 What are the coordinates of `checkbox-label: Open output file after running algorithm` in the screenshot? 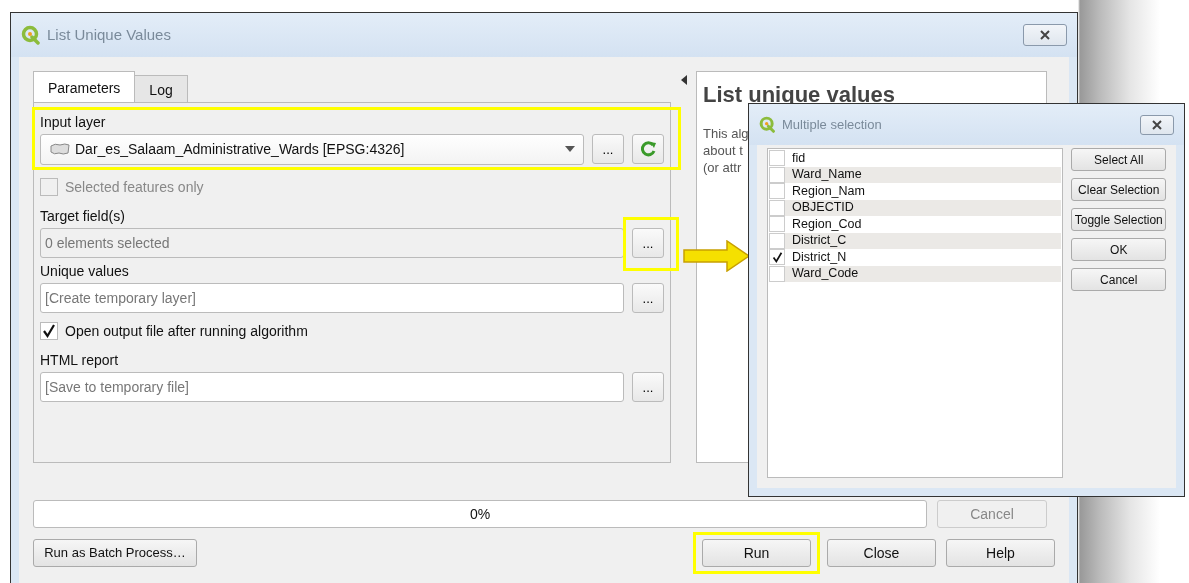 It's located at (186, 331).